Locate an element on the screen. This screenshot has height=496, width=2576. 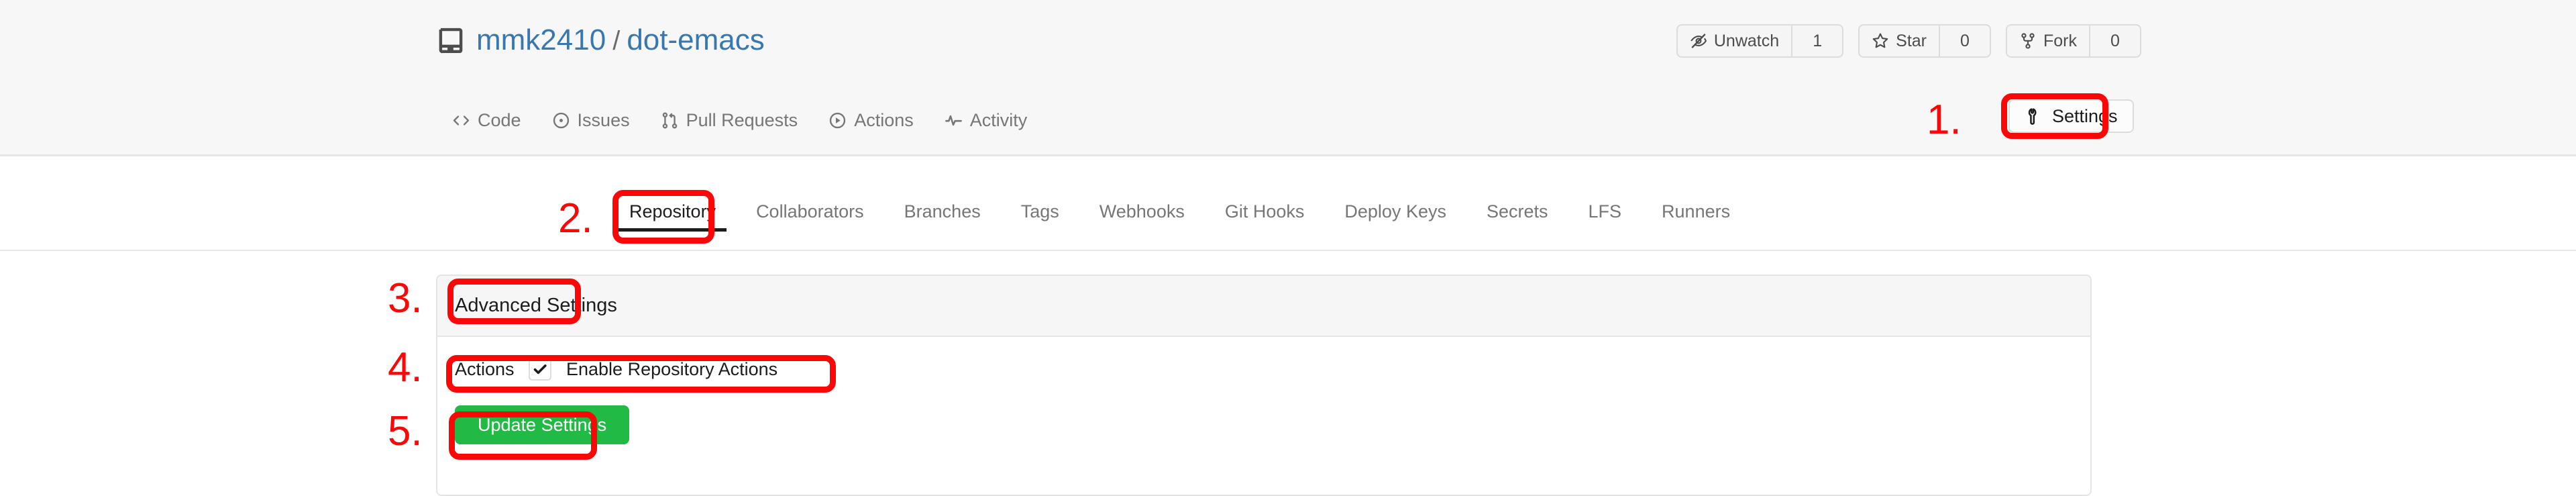
pulse-icon is located at coordinates (954, 120).